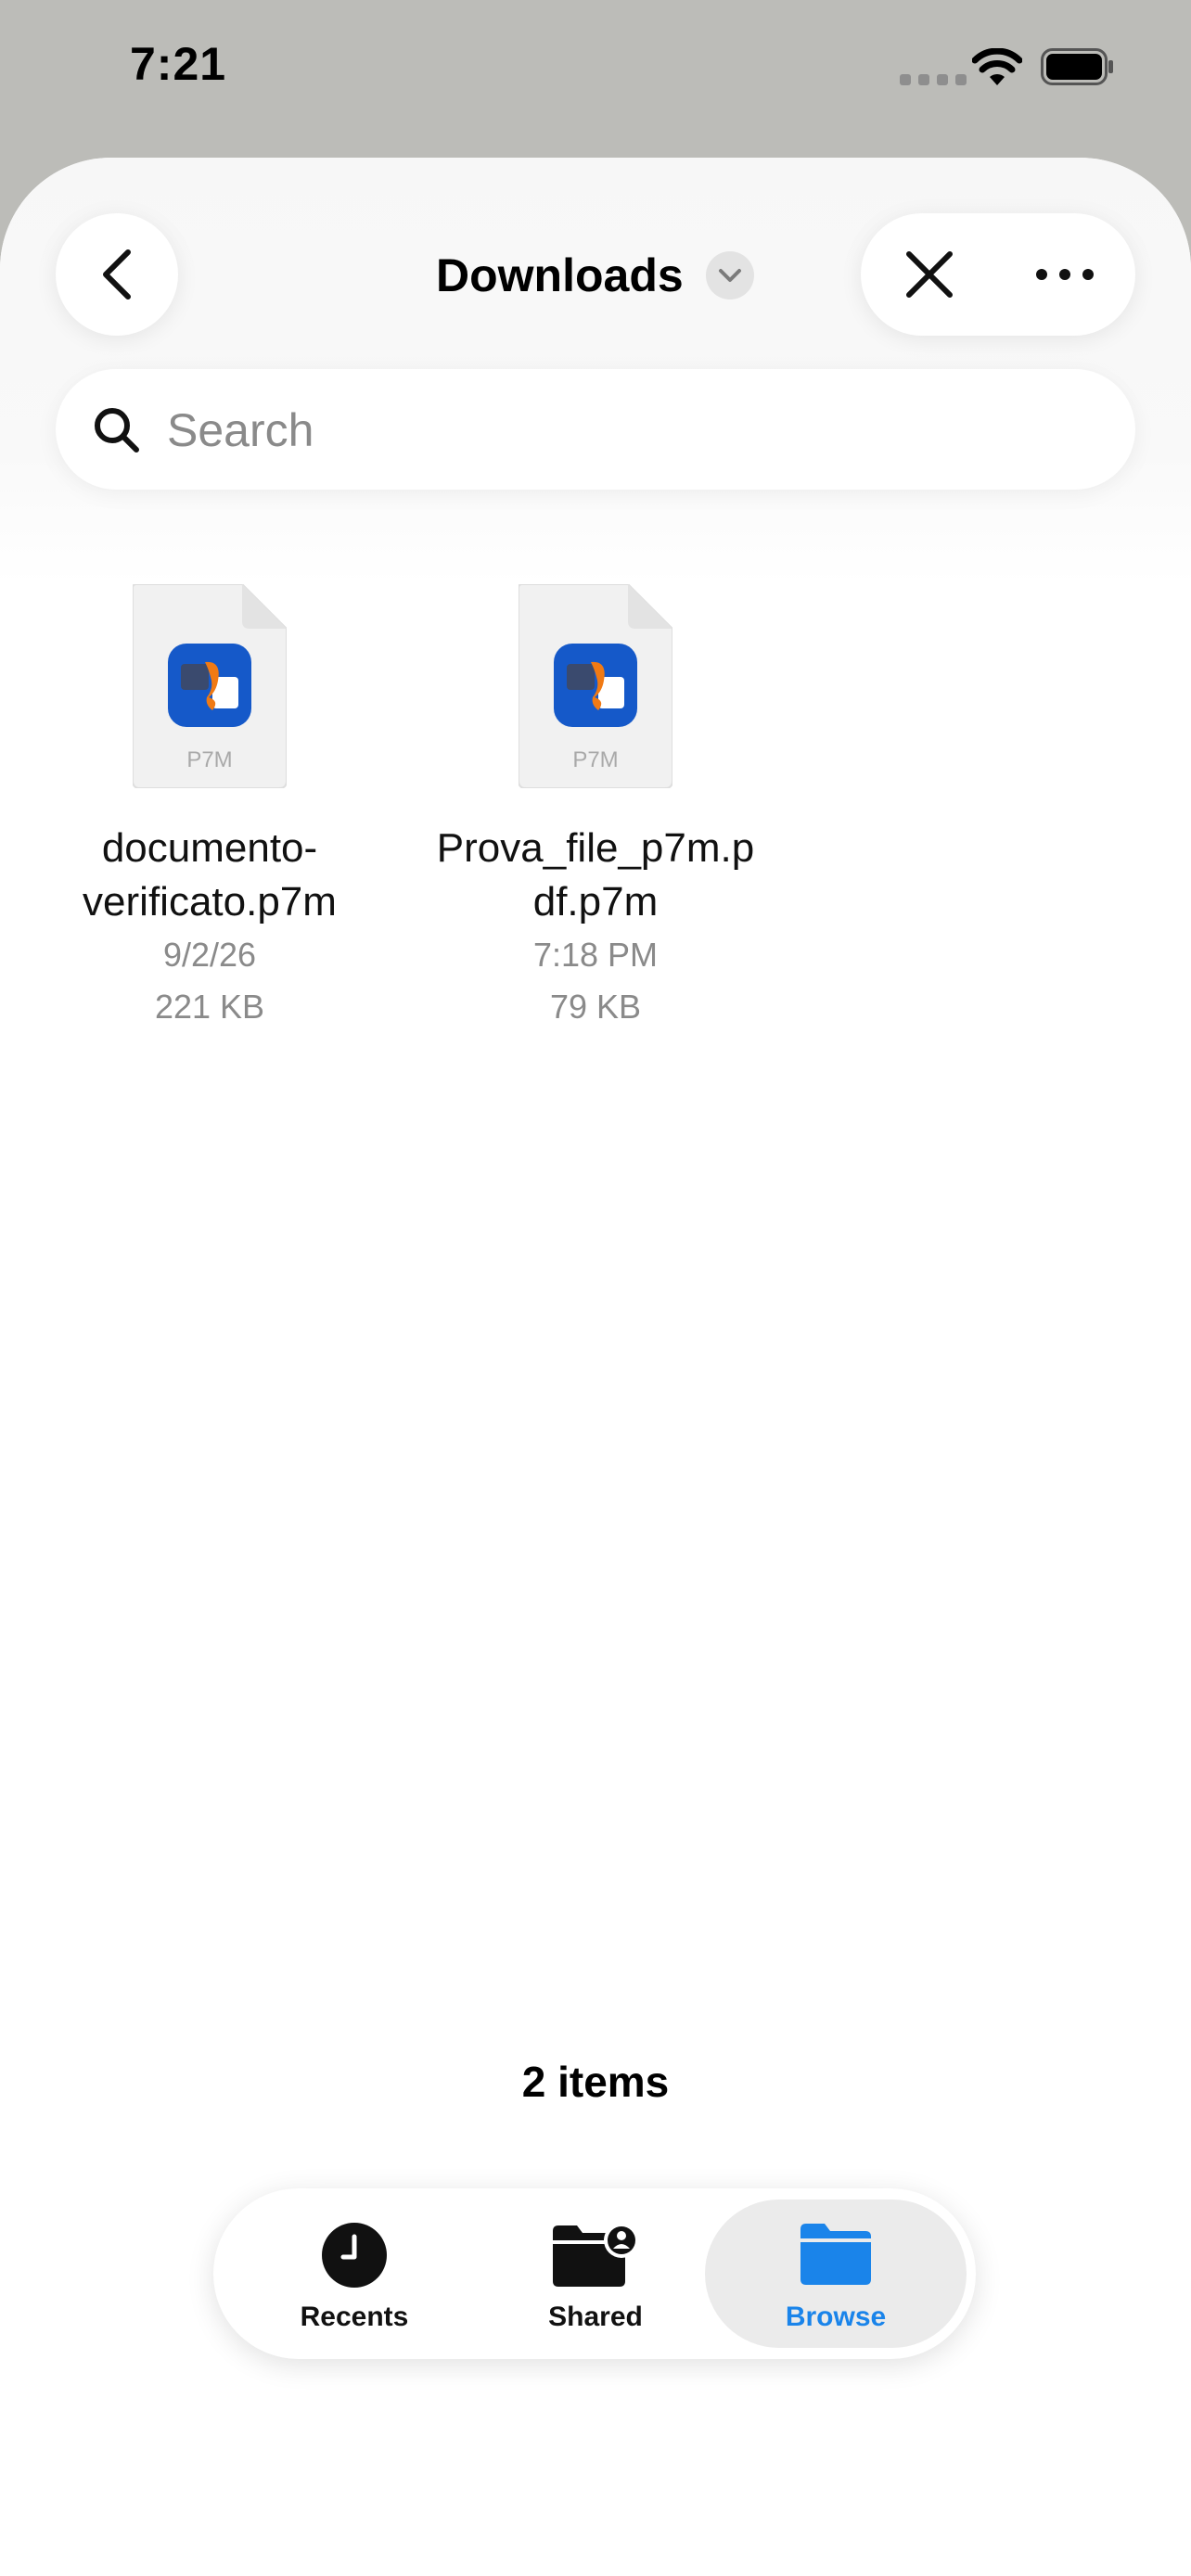  I want to click on items-count: 2 items, so click(595, 2082).